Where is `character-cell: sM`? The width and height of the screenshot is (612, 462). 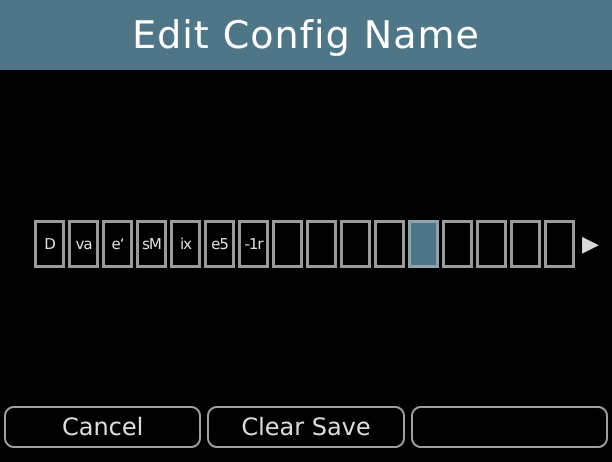
character-cell: sM is located at coordinates (151, 244).